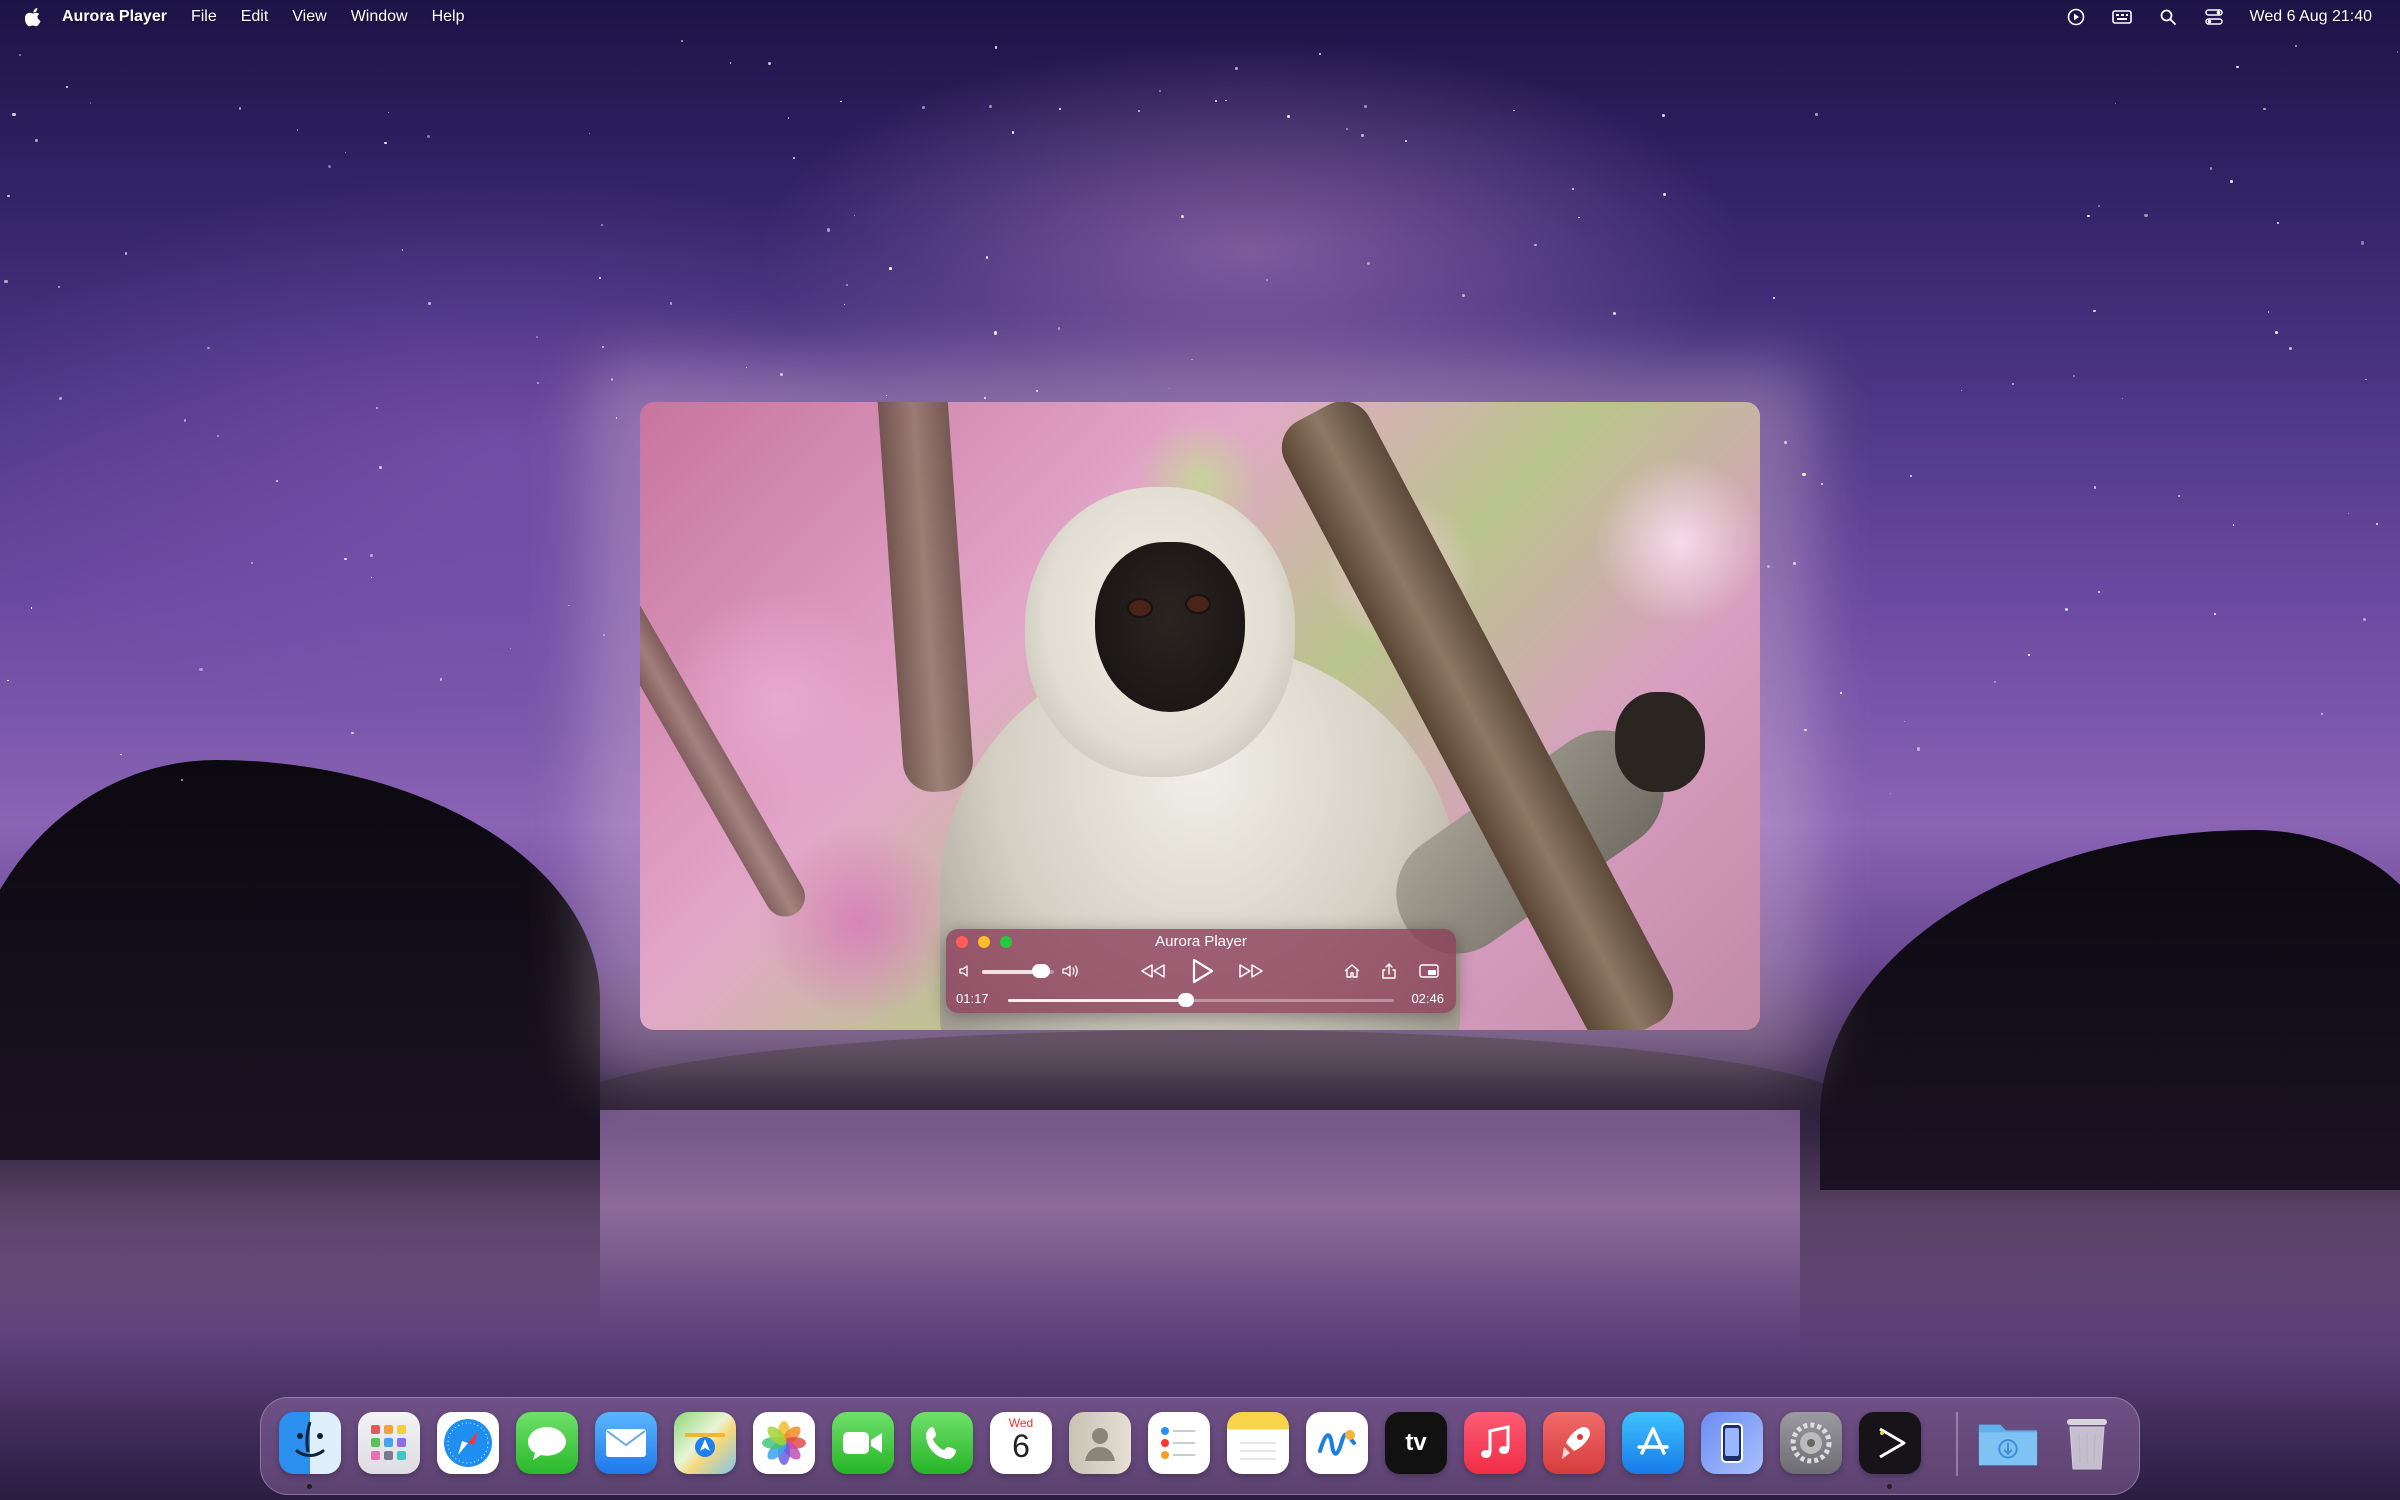 Image resolution: width=2400 pixels, height=1500 pixels. I want to click on dock-trash-icon, so click(2087, 1443).